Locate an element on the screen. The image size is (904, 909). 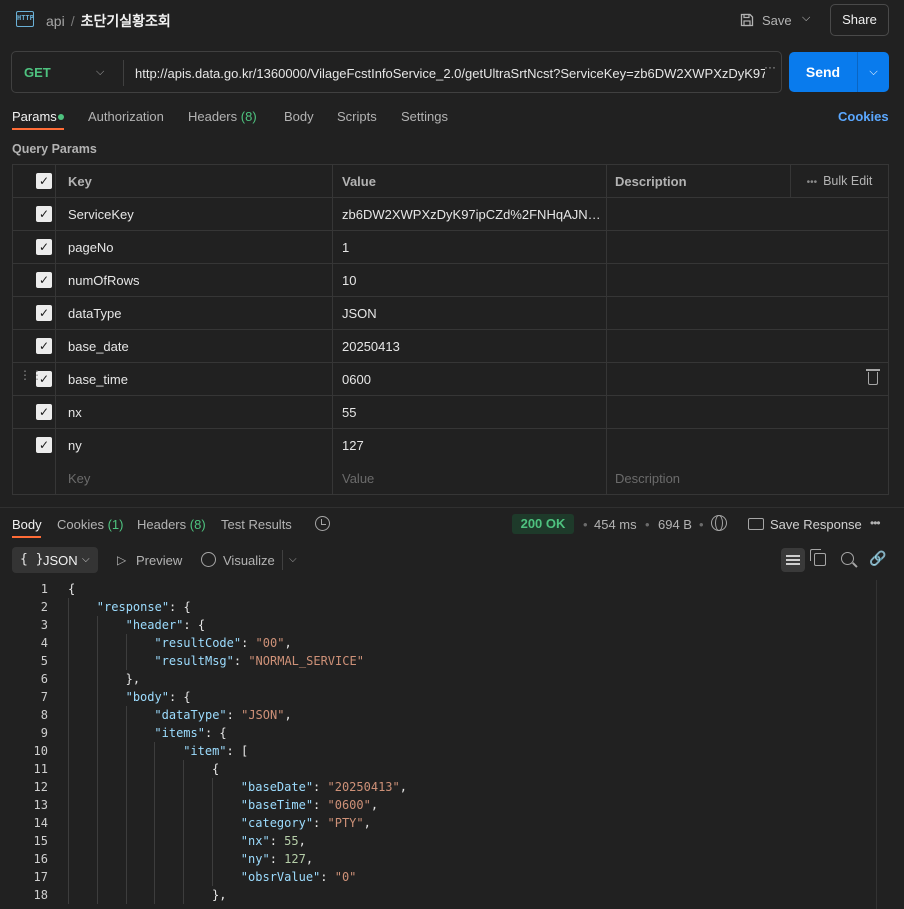
new-key-input: Key is located at coordinates (193, 478).